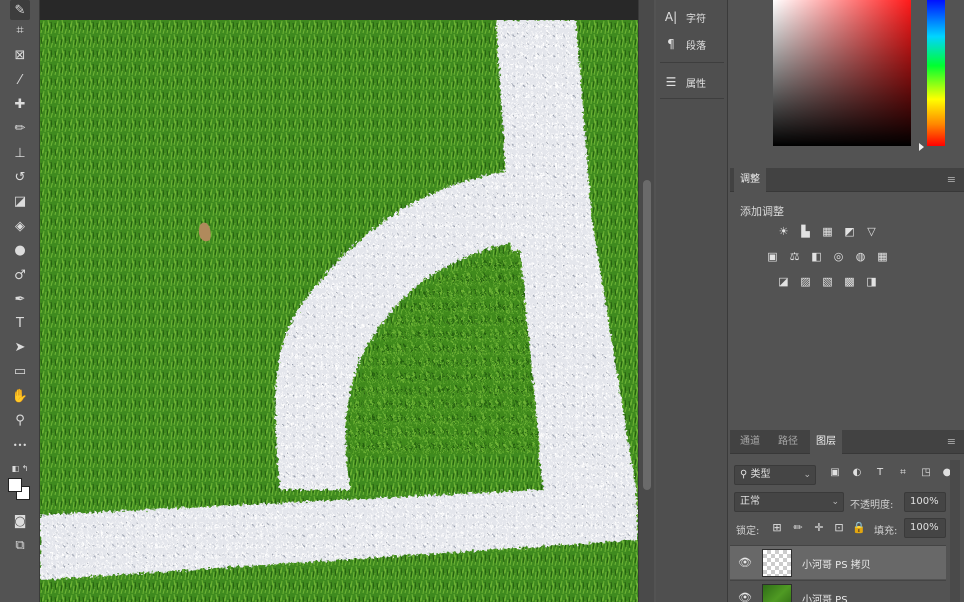 The height and width of the screenshot is (602, 964). Describe the element at coordinates (745, 474) in the screenshot. I see `search-icon: ⚲` at that location.